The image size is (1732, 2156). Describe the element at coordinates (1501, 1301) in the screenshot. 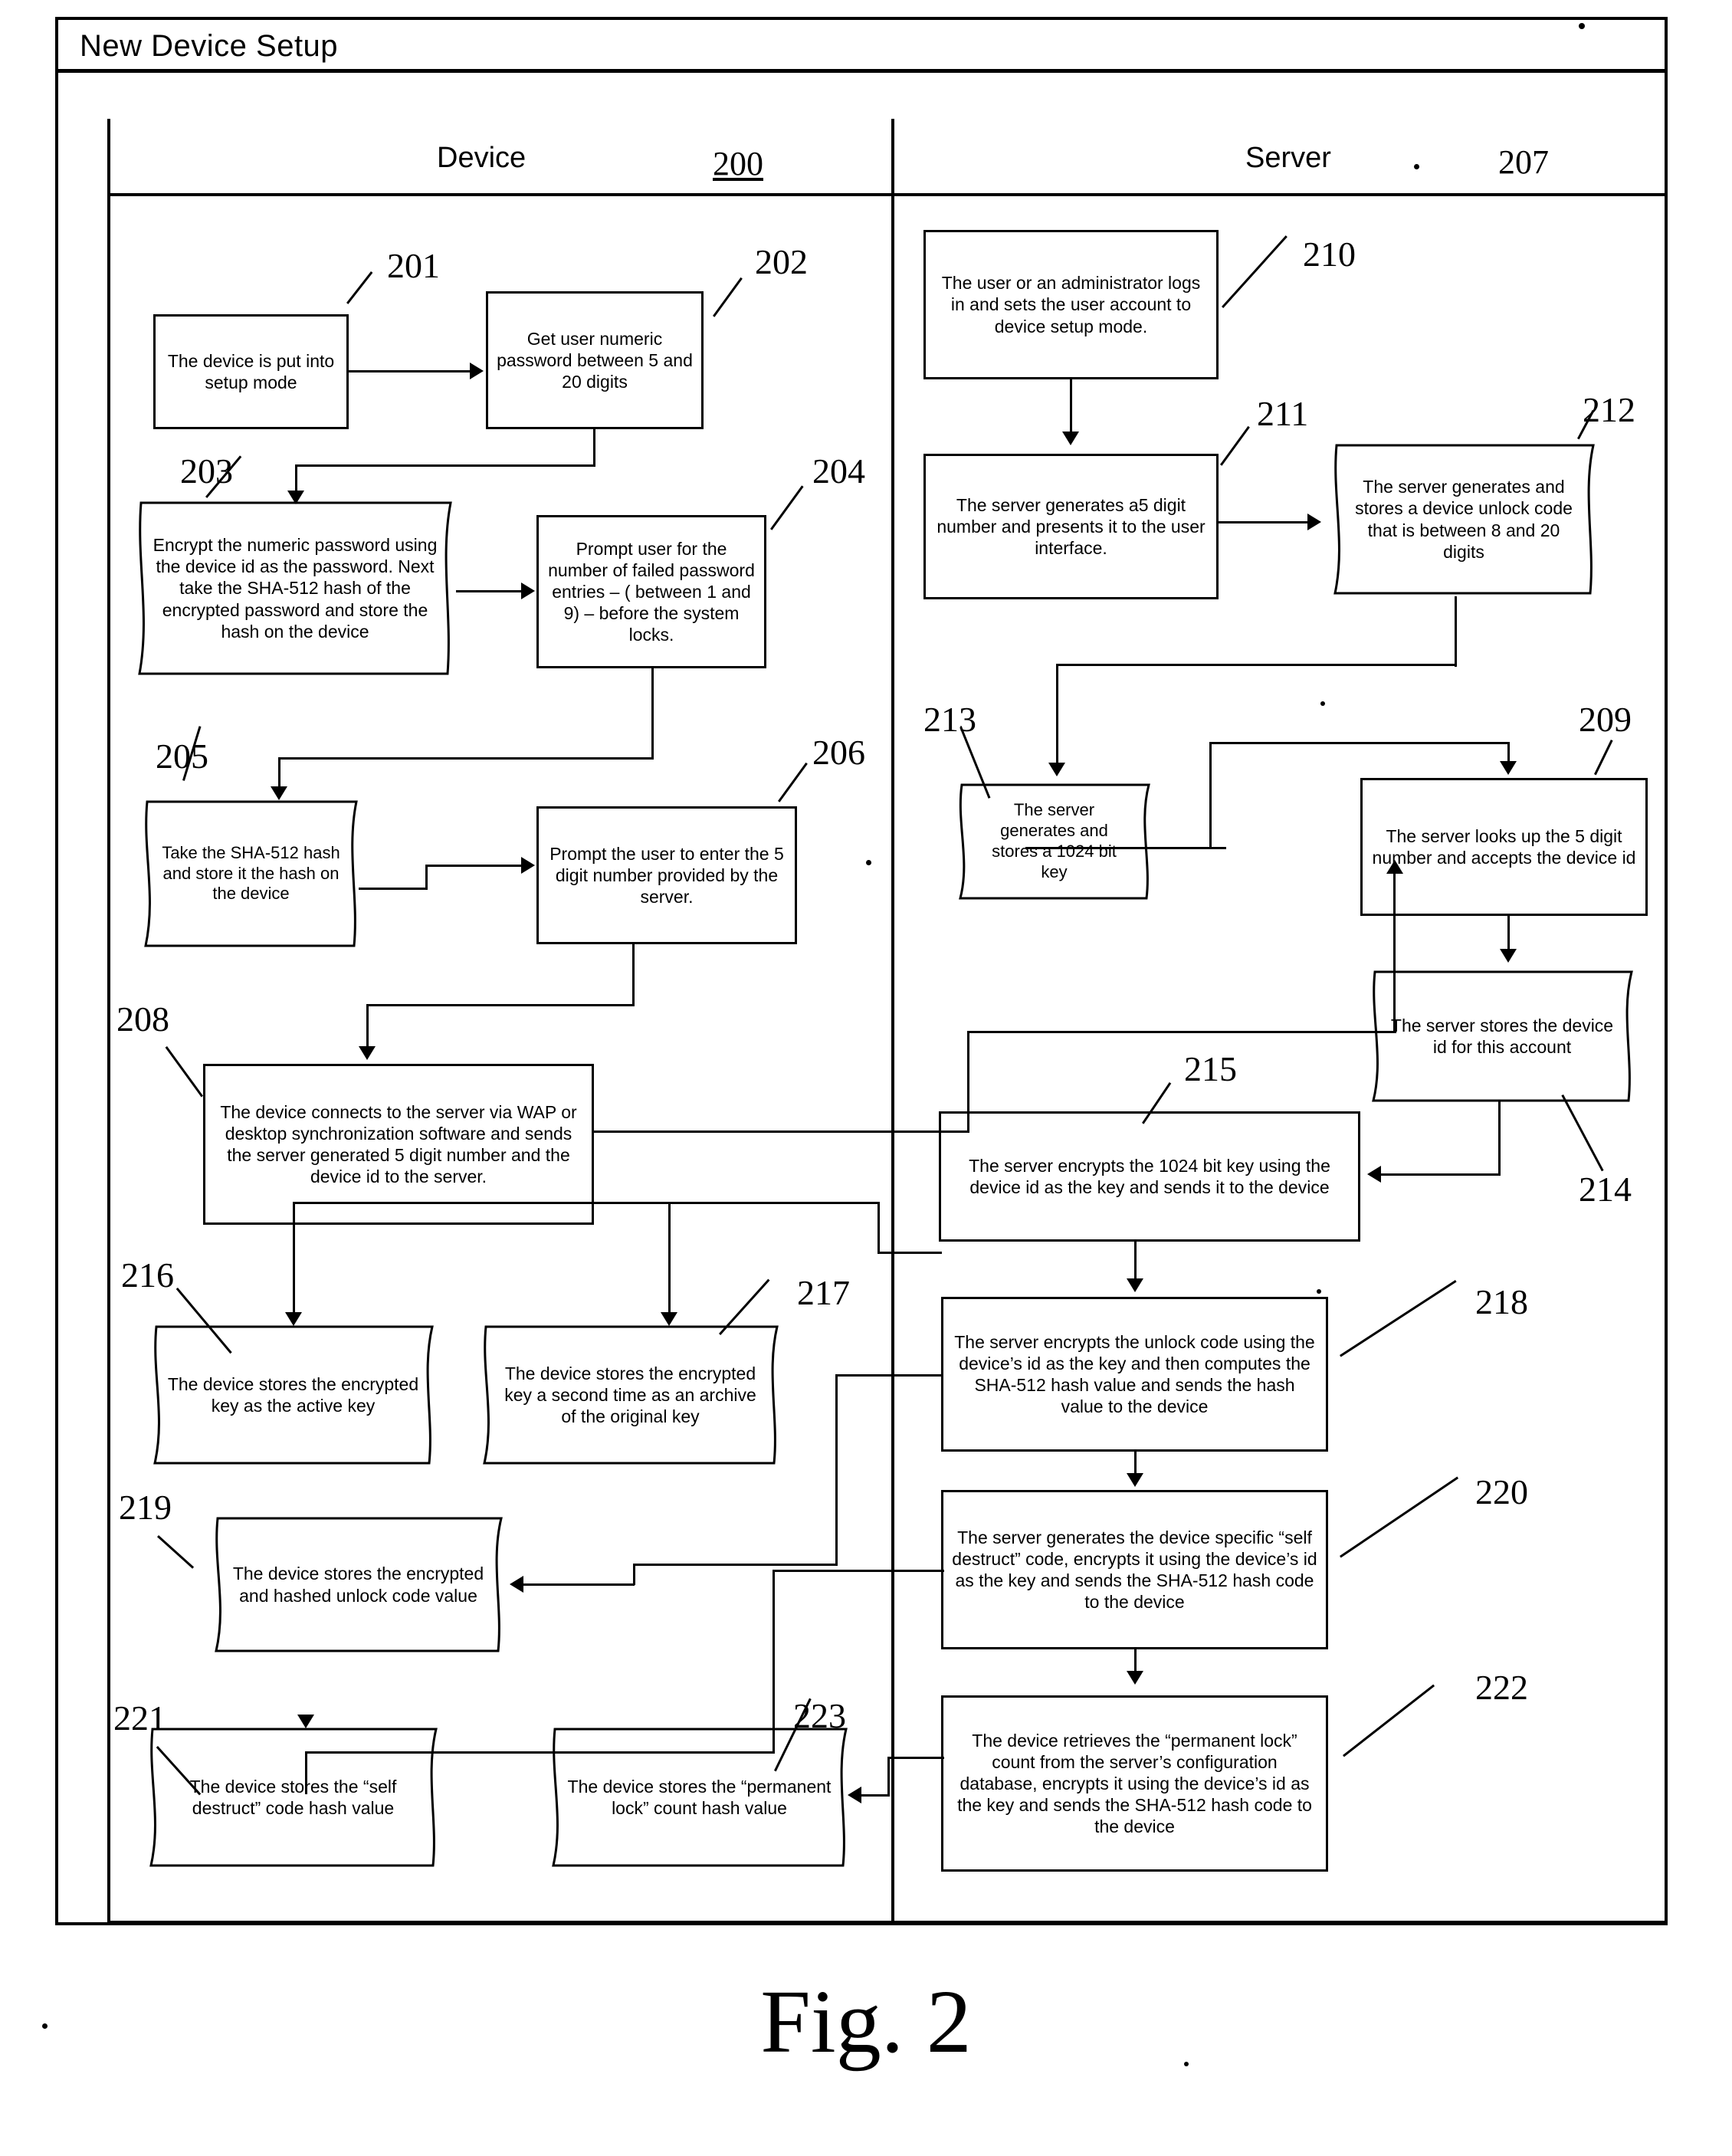

I see `ref-218: 218` at that location.